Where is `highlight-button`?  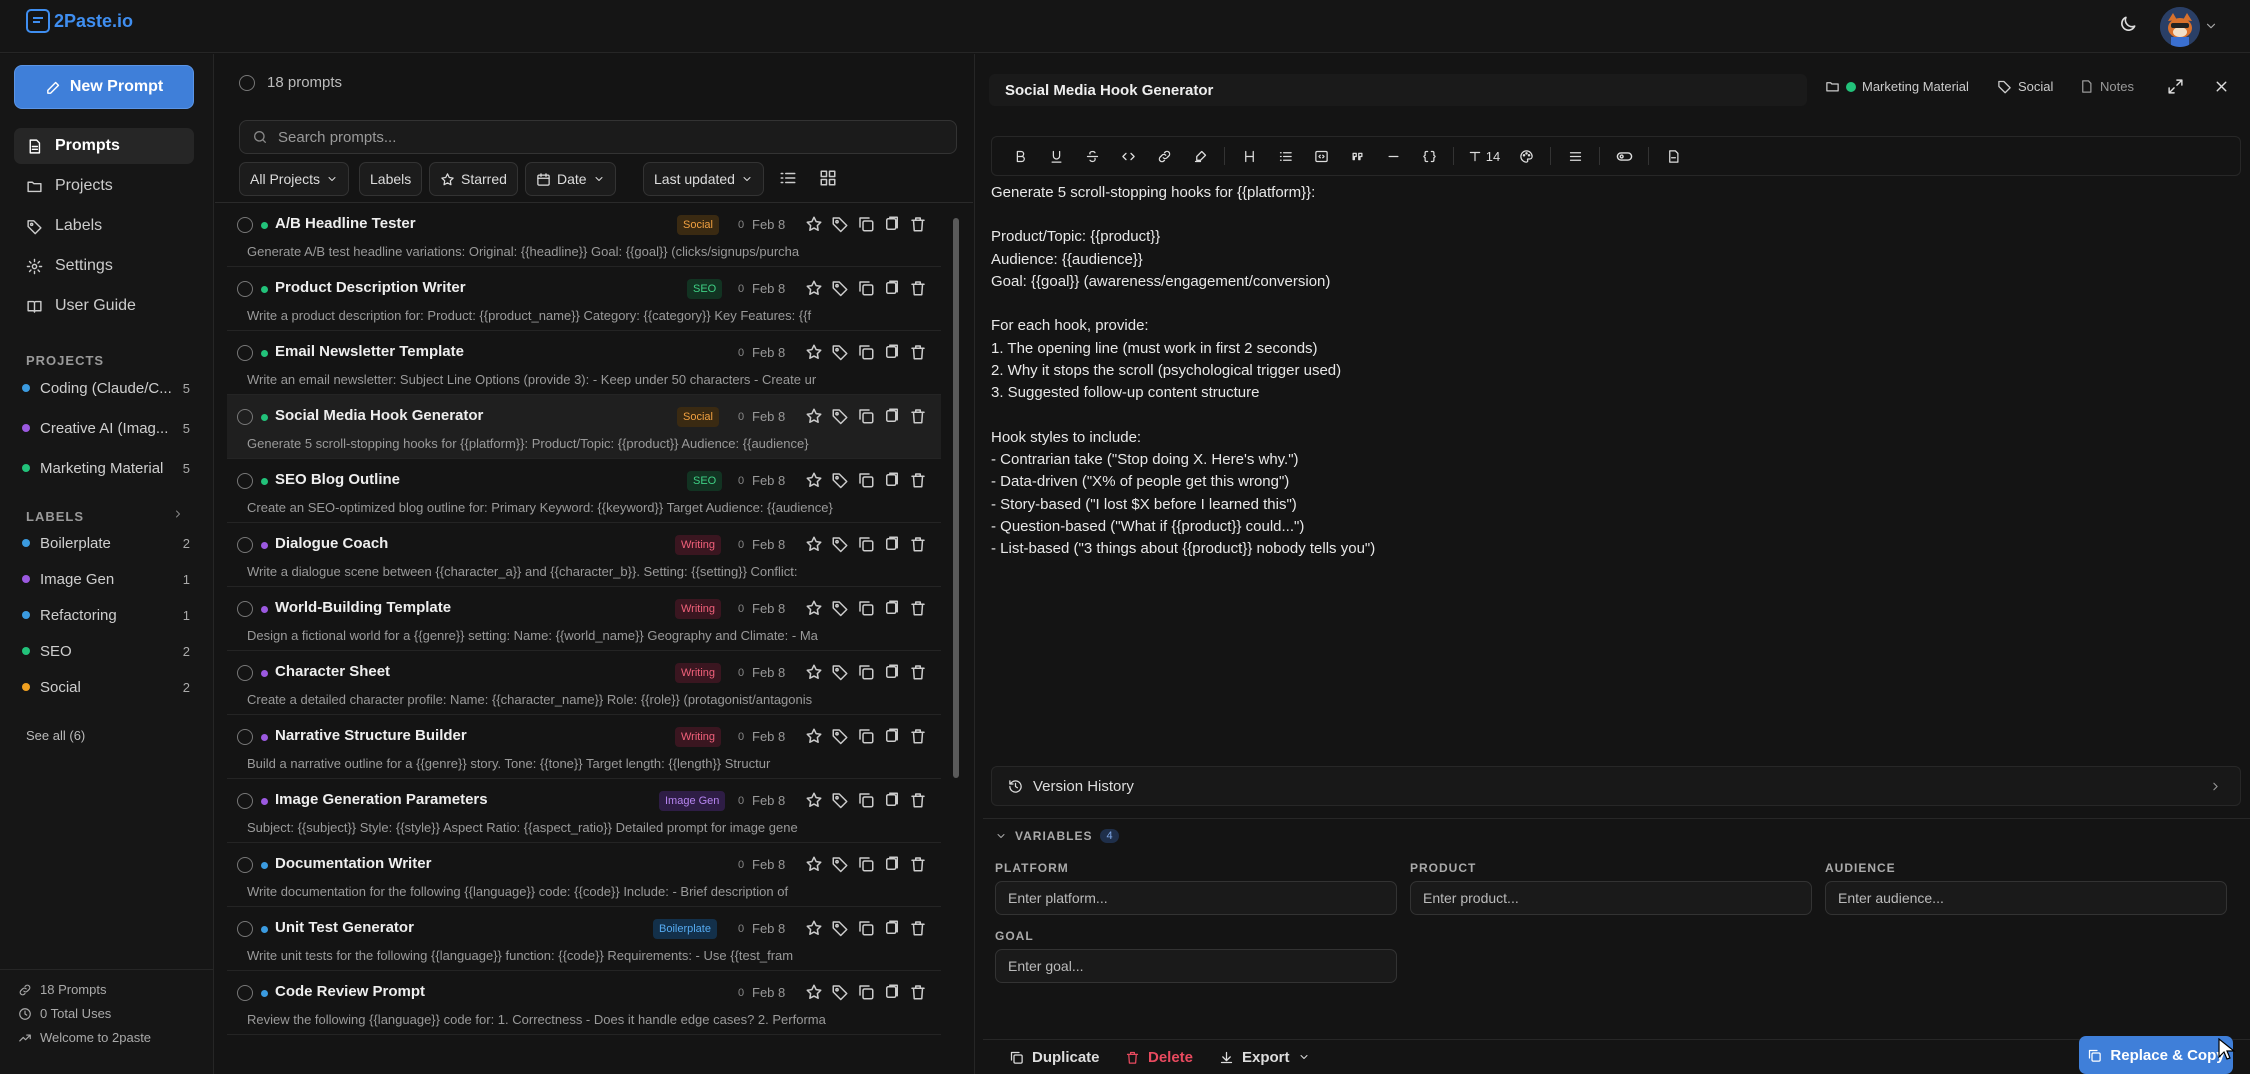
highlight-button is located at coordinates (1200, 156).